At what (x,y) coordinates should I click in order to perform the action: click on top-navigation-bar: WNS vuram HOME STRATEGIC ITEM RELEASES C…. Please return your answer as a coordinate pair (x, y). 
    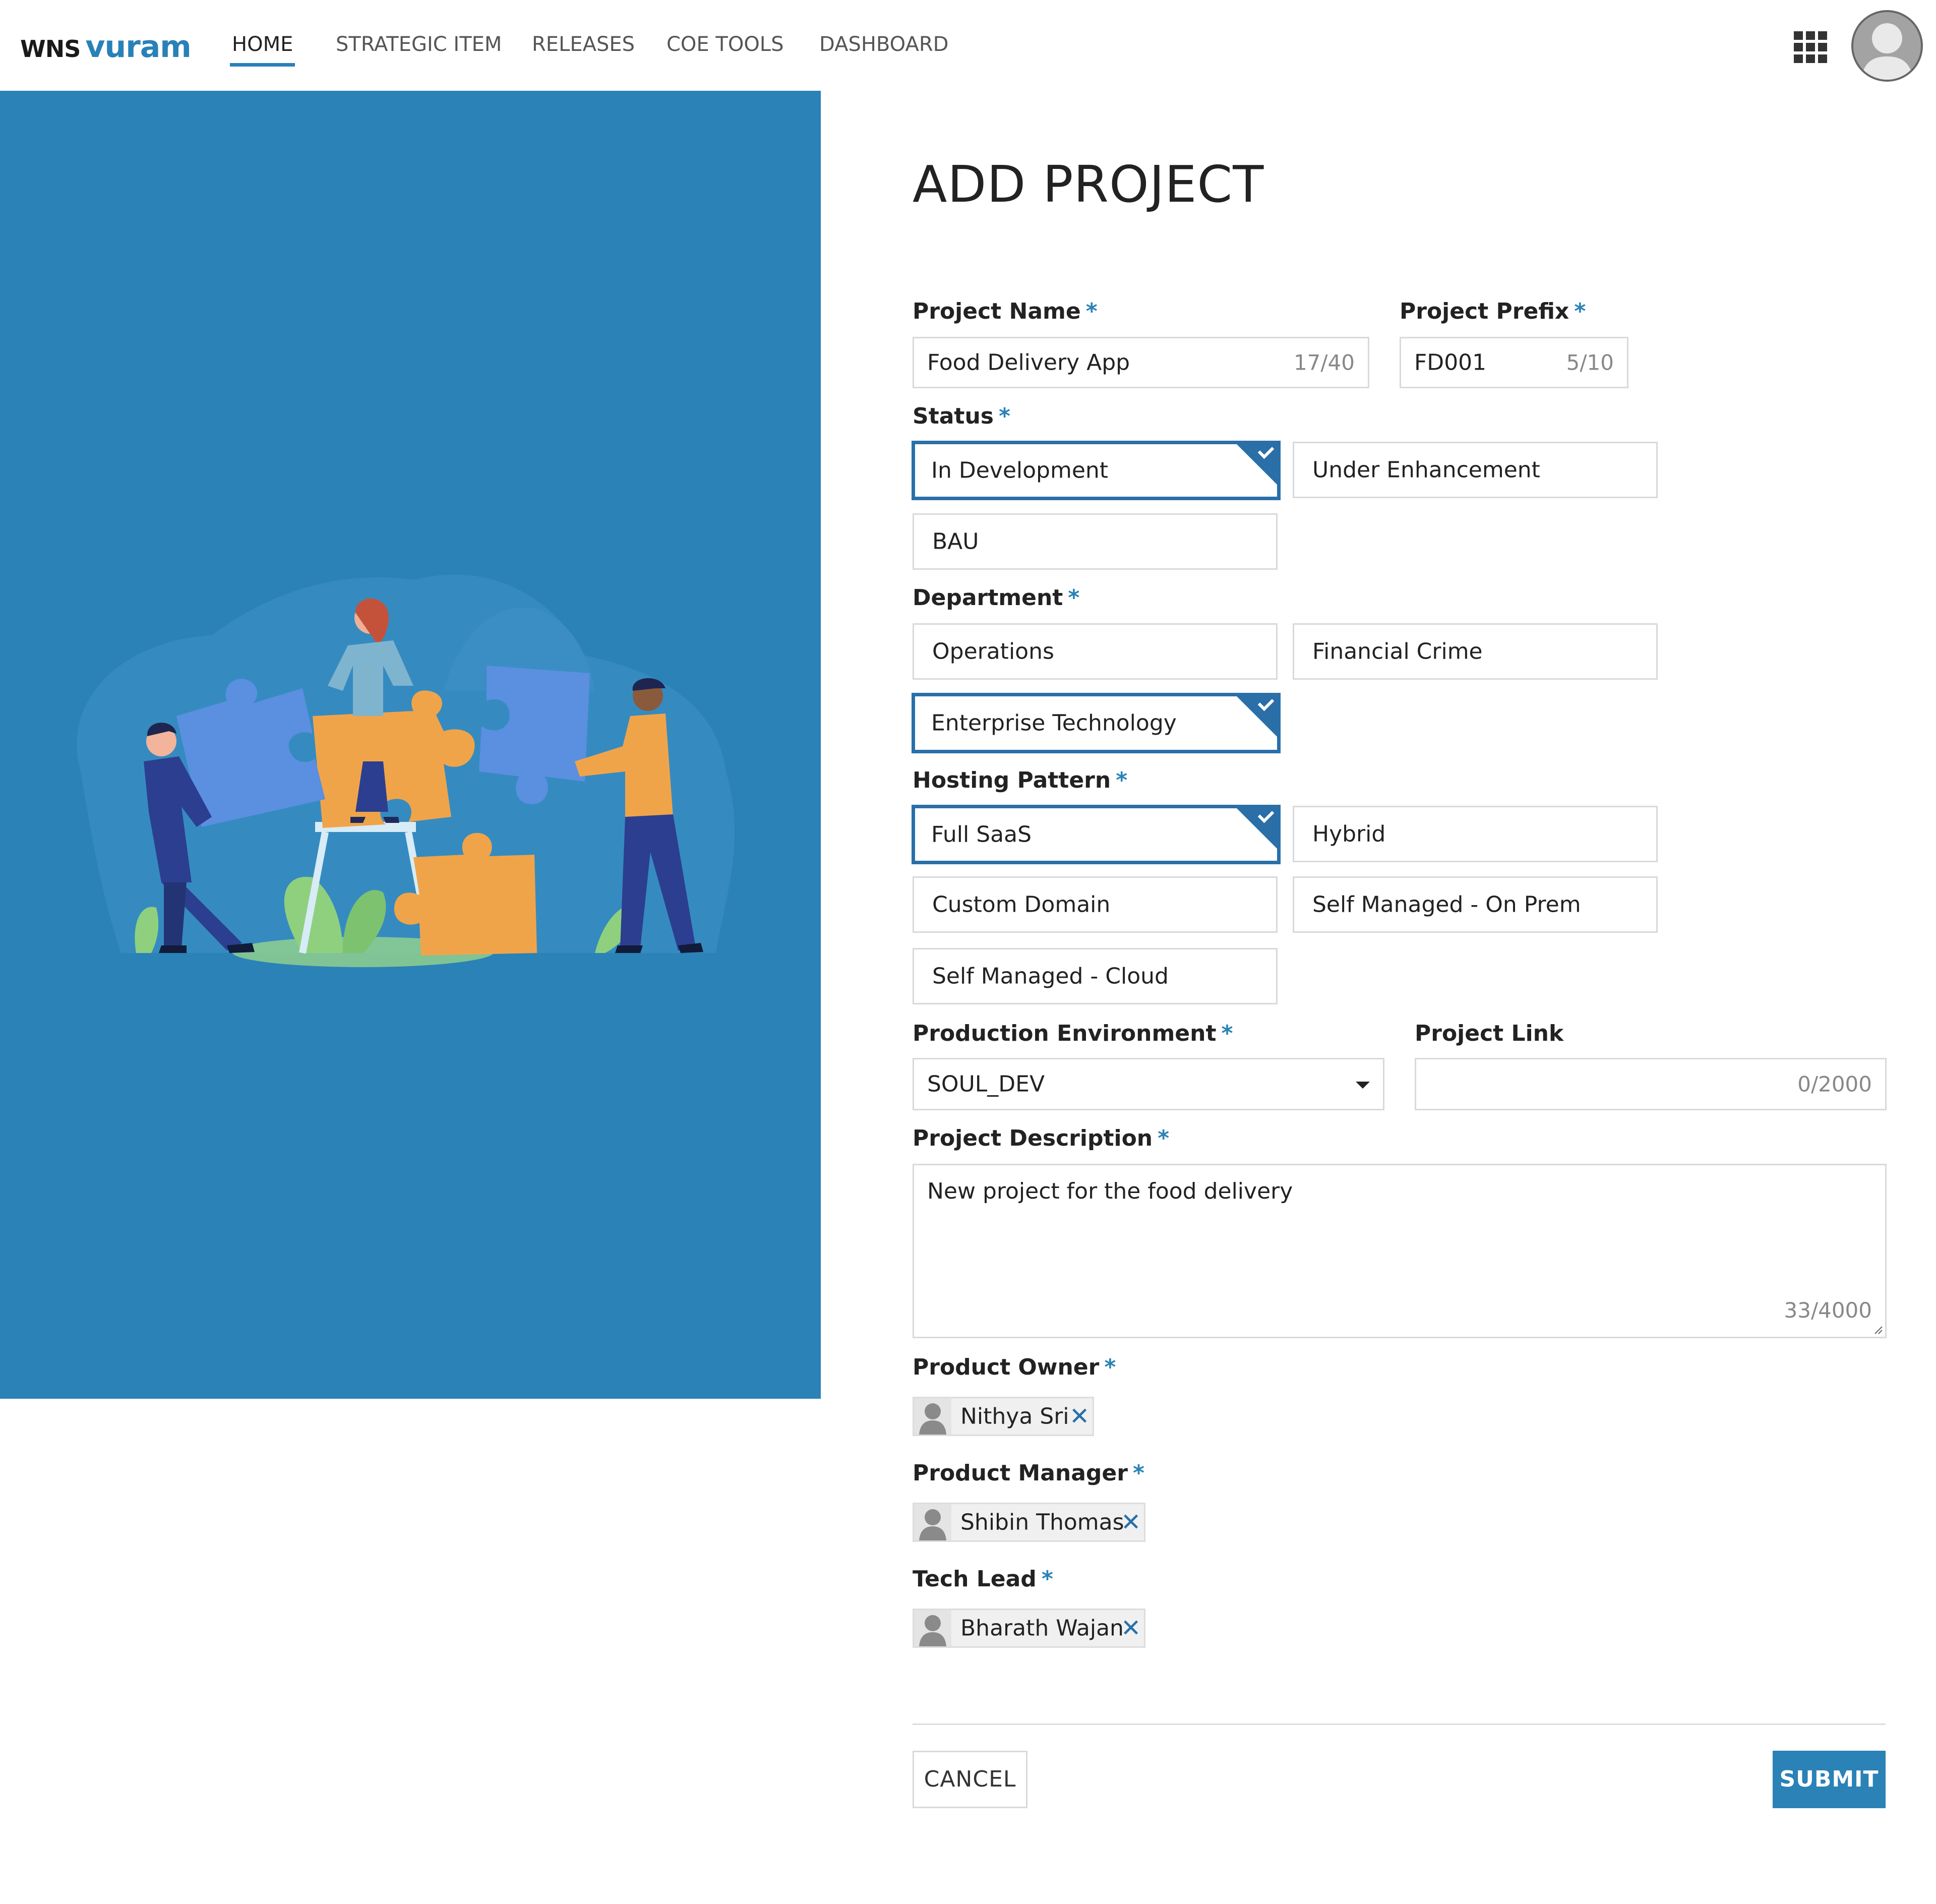
    Looking at the image, I should click on (968, 45).